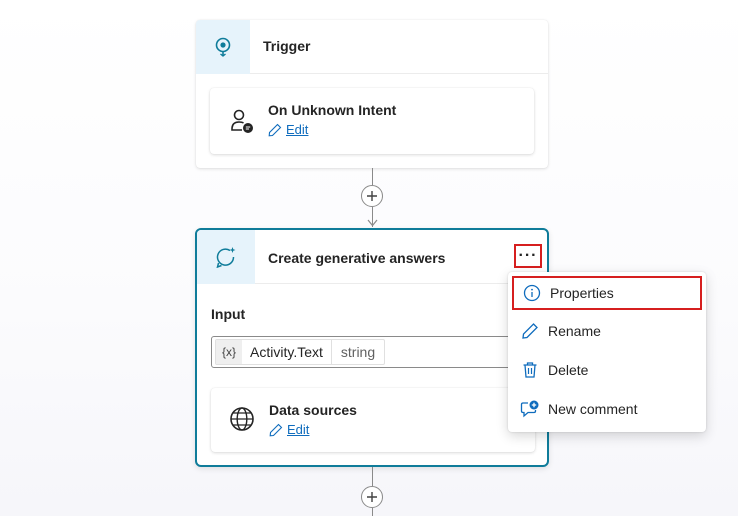 The image size is (738, 516). What do you see at coordinates (242, 124) in the screenshot?
I see `person-chat-icon` at bounding box center [242, 124].